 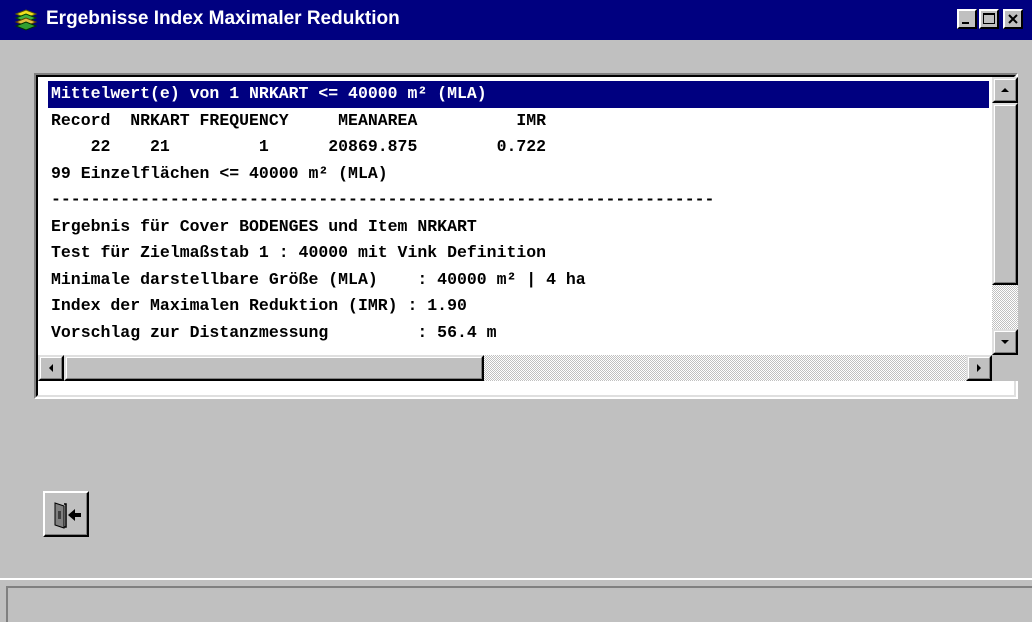 I want to click on close-button, so click(x=1013, y=19).